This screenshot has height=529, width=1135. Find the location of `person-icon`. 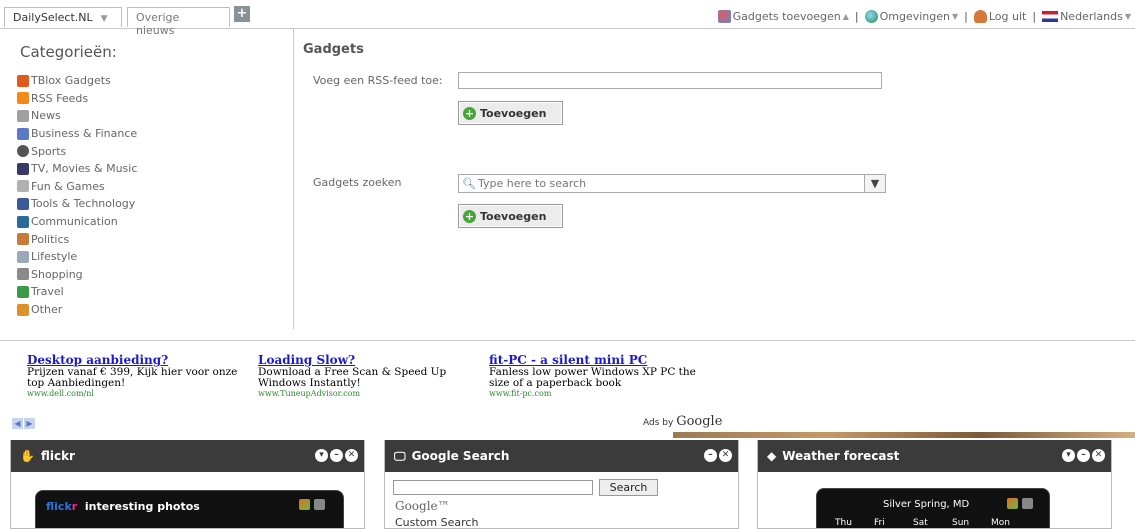

person-icon is located at coordinates (23, 239).